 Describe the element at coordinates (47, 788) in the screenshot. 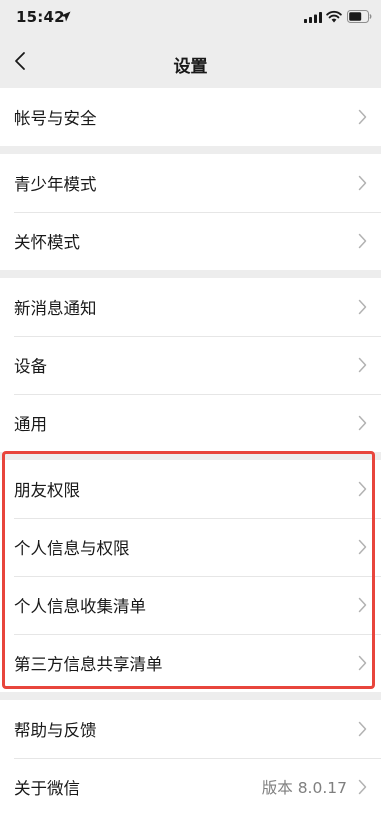

I see `settings-item-label: 关于微信` at that location.